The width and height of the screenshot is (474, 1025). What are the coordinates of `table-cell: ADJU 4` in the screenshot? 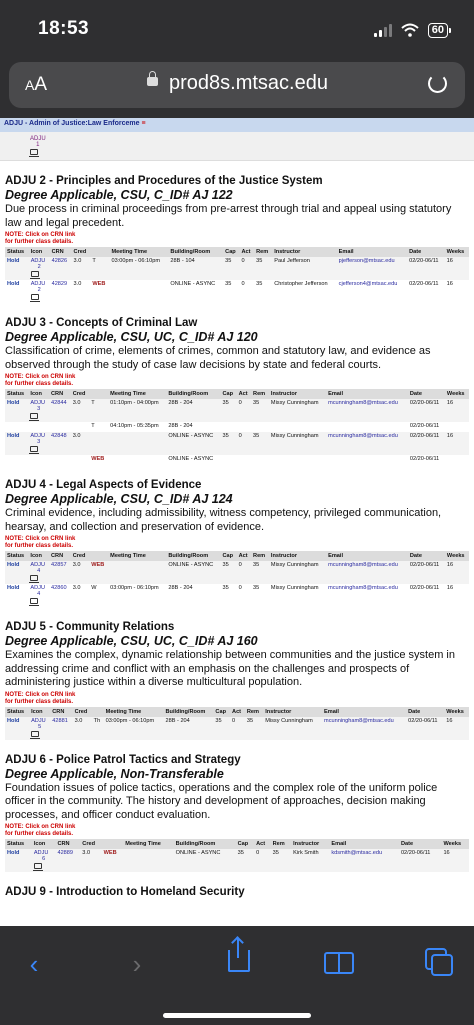 It's located at (39, 595).